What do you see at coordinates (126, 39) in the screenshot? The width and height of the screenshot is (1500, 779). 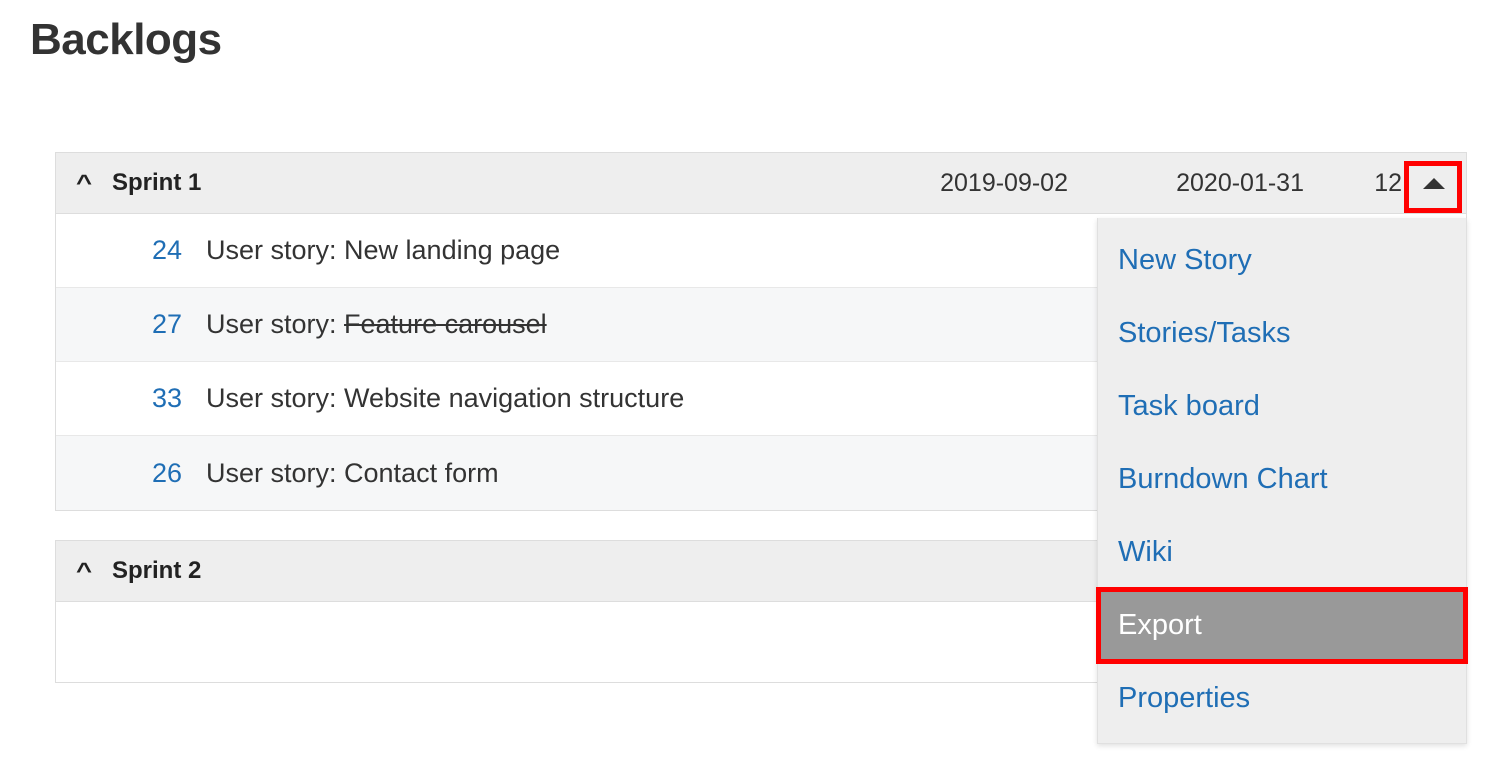 I see `page-title: Backlogs` at bounding box center [126, 39].